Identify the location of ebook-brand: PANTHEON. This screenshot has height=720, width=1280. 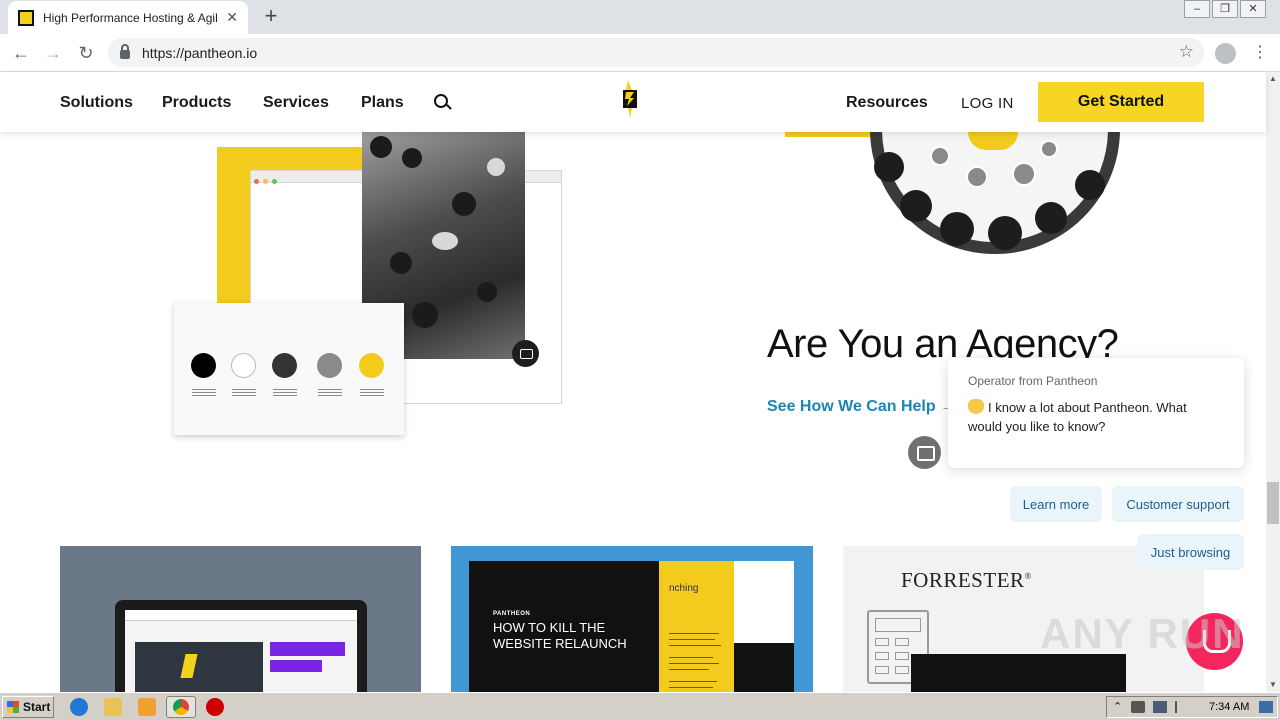
(512, 614).